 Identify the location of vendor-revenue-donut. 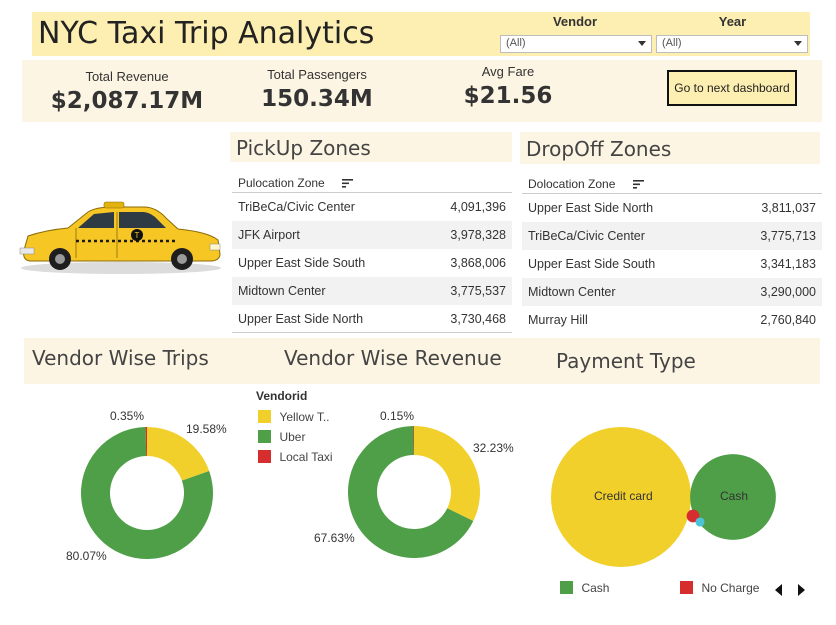
(414, 492).